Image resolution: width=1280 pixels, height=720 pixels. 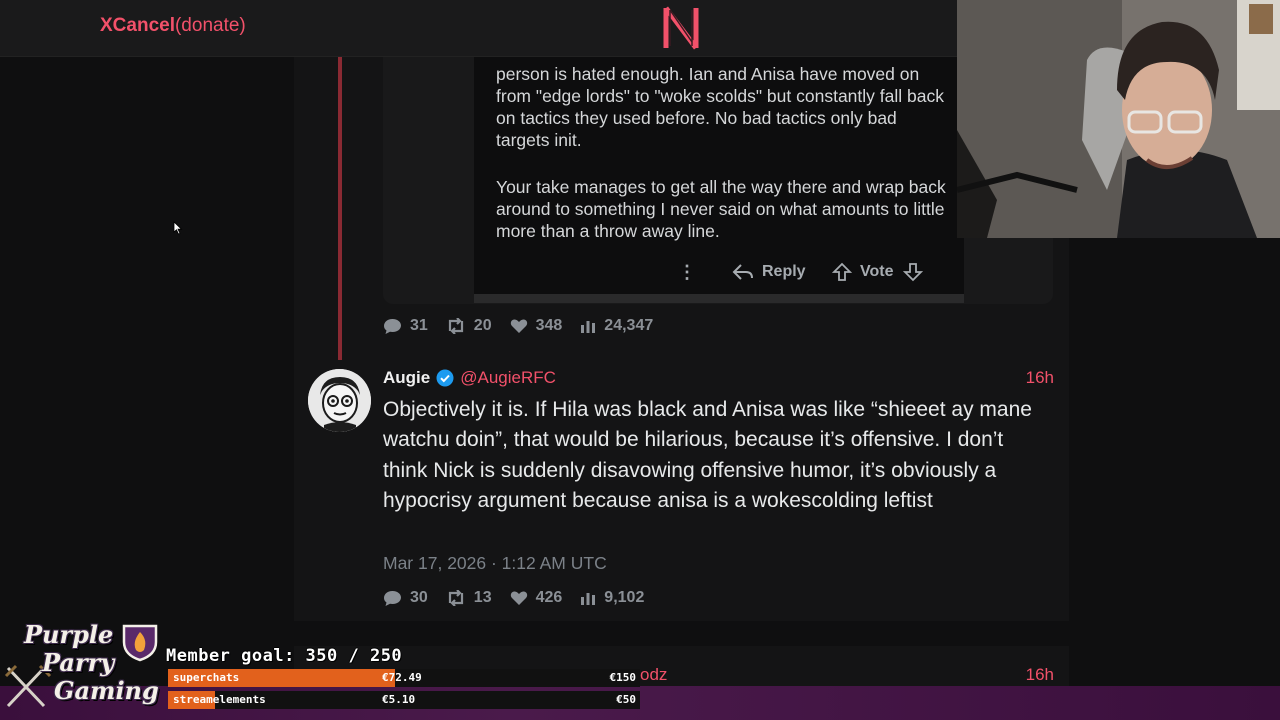 I want to click on streamelements-label: streamelements, so click(x=219, y=699).